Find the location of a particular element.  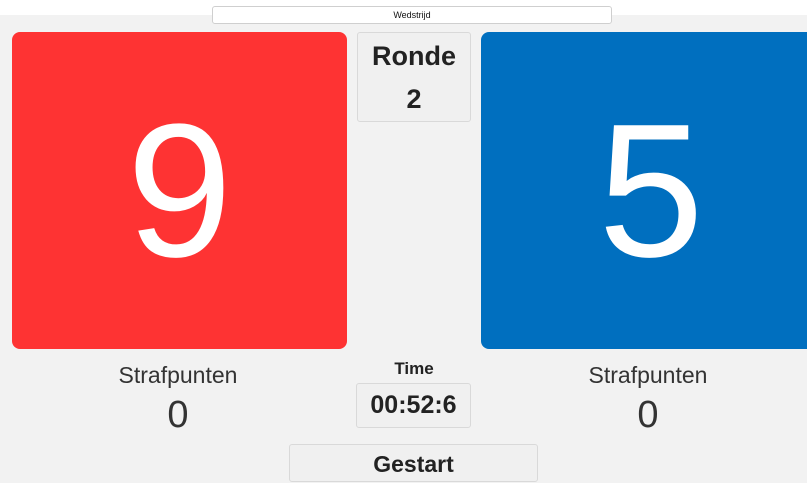

round-value: 2 is located at coordinates (414, 99).